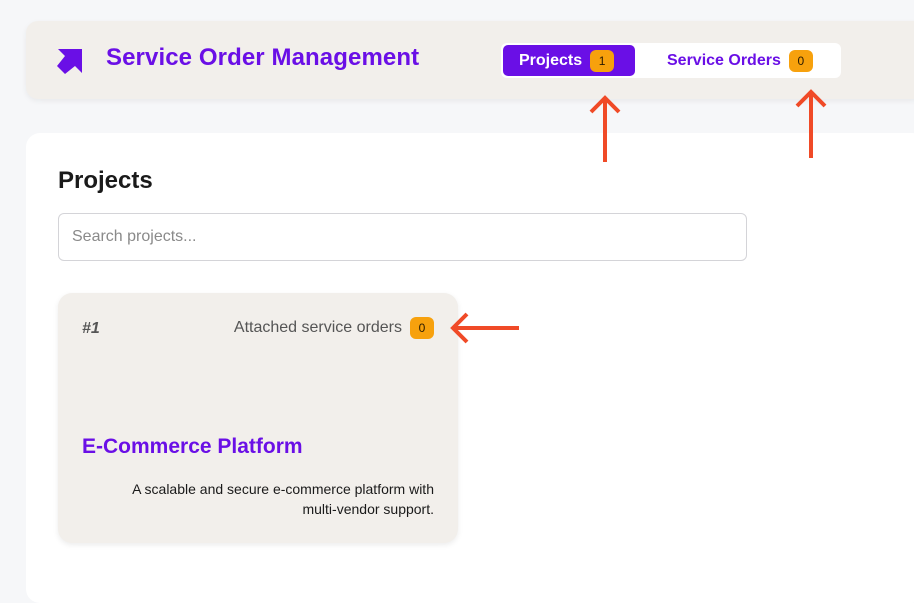  Describe the element at coordinates (317, 327) in the screenshot. I see `attached-service-orders-label: Attached service orders` at that location.